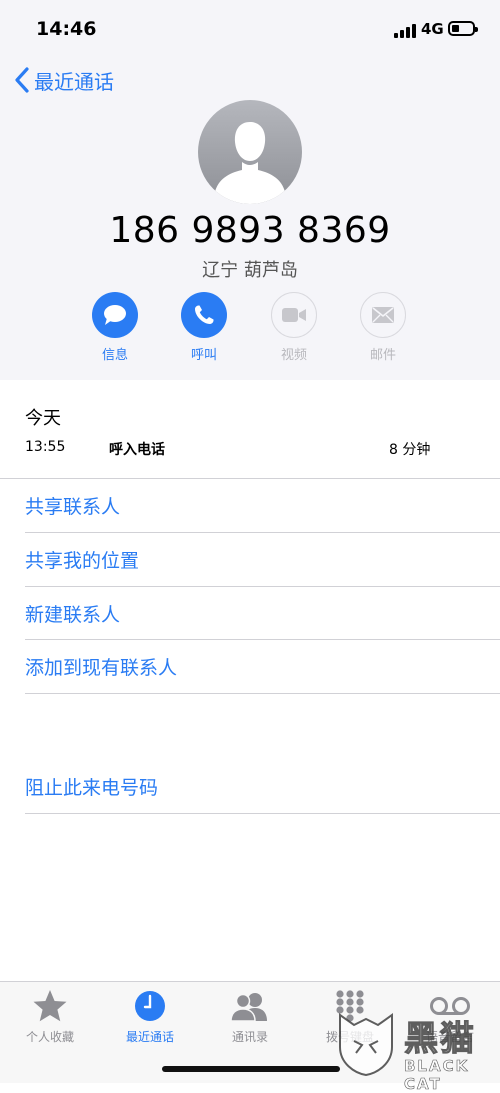 The width and height of the screenshot is (500, 1093). What do you see at coordinates (294, 315) in the screenshot?
I see `video-icon` at bounding box center [294, 315].